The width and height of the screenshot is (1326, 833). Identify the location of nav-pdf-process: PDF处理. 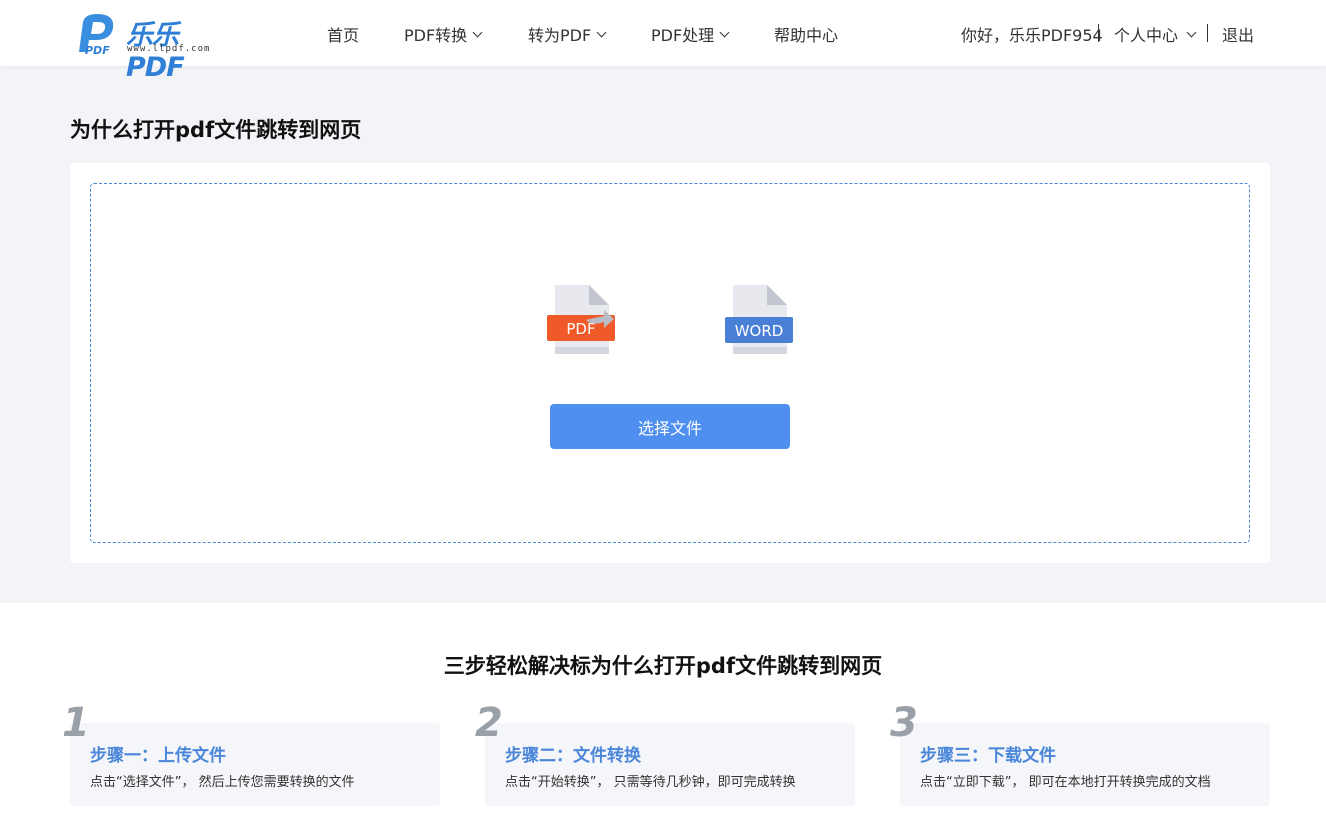
(690, 34).